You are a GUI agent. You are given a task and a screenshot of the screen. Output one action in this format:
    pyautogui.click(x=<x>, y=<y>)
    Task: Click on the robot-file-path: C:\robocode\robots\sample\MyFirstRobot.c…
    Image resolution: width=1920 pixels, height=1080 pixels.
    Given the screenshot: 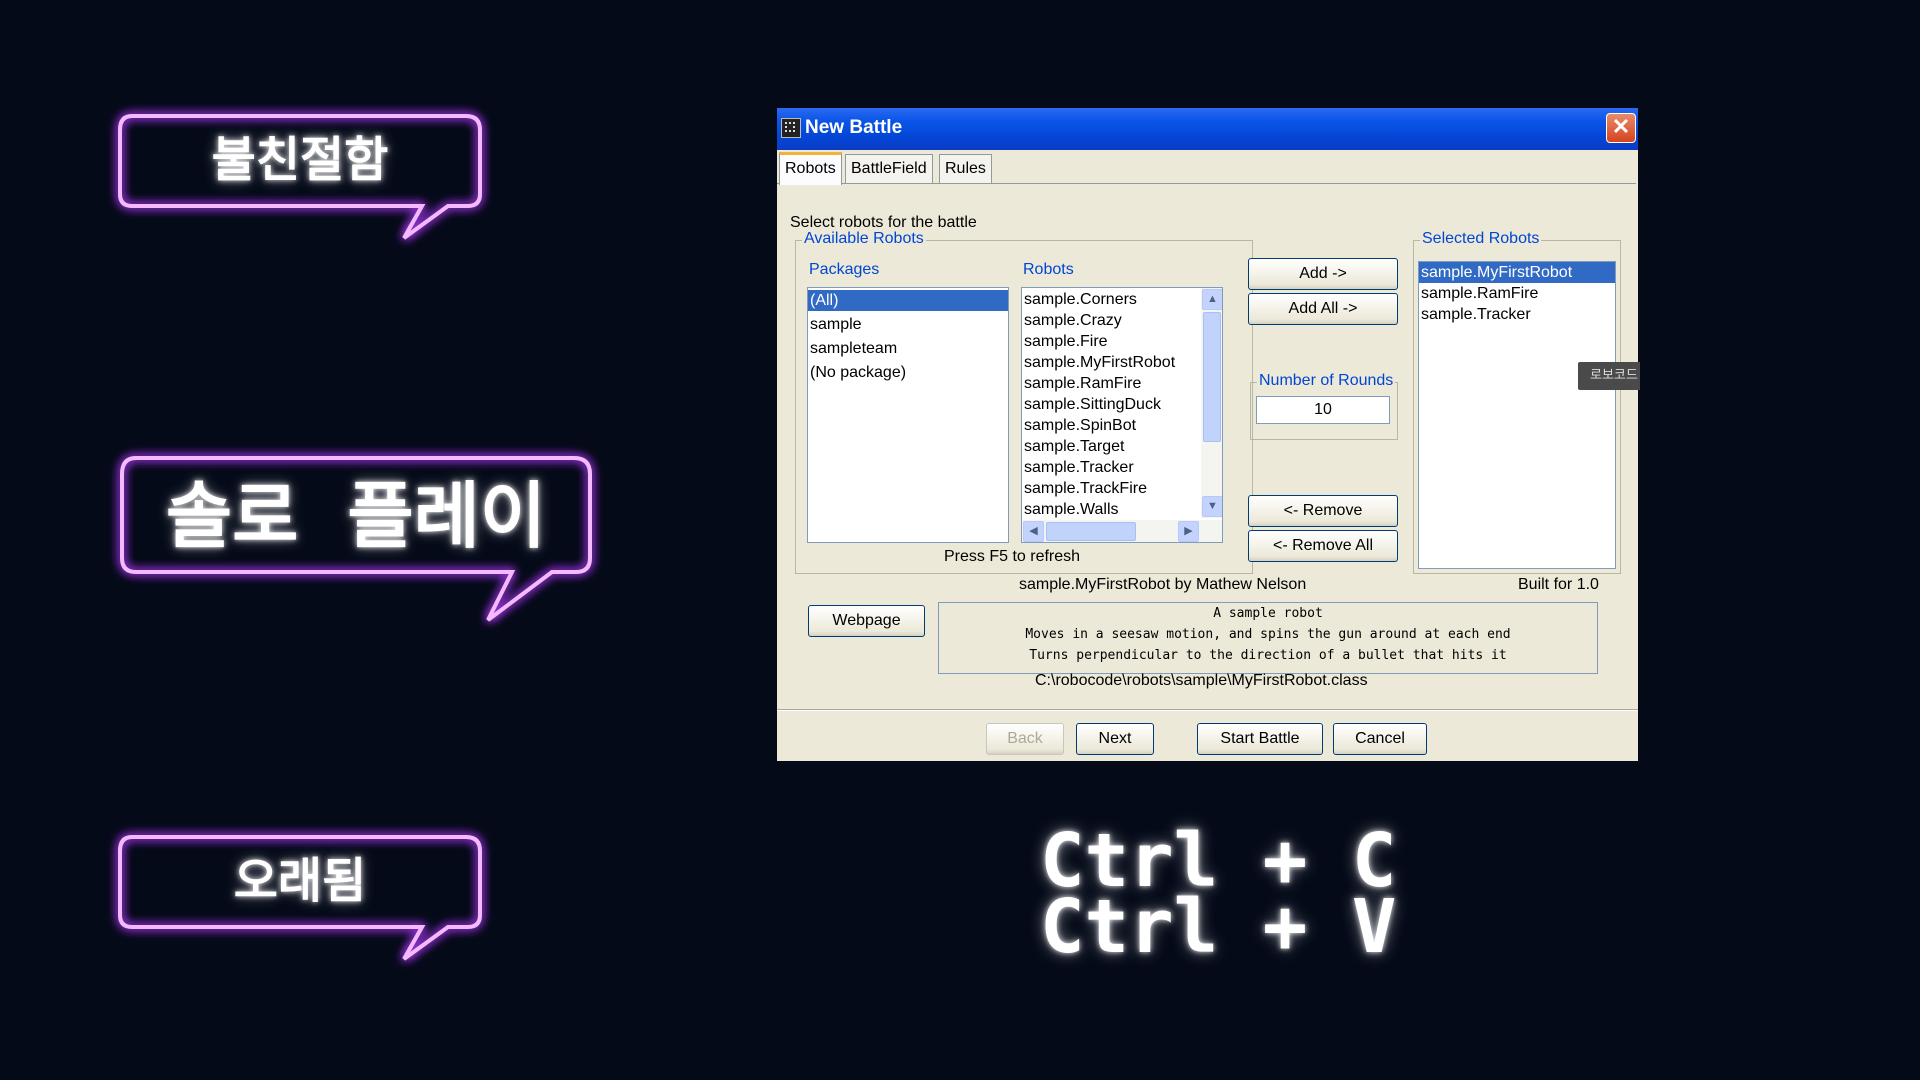 What is the action you would take?
    pyautogui.click(x=1201, y=680)
    